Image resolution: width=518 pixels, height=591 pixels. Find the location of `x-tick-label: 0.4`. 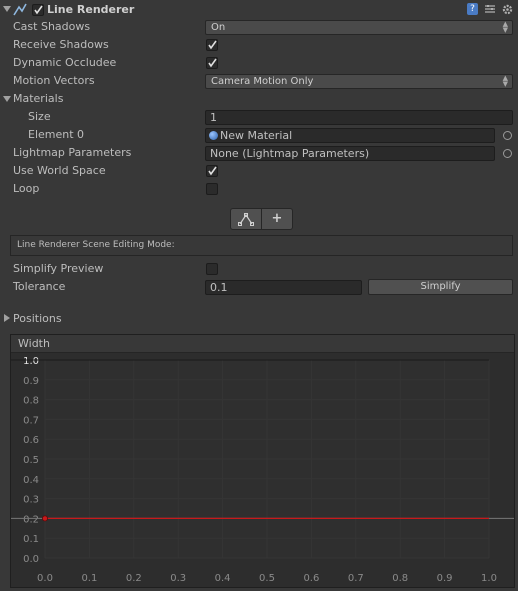

x-tick-label: 0.4 is located at coordinates (223, 578).